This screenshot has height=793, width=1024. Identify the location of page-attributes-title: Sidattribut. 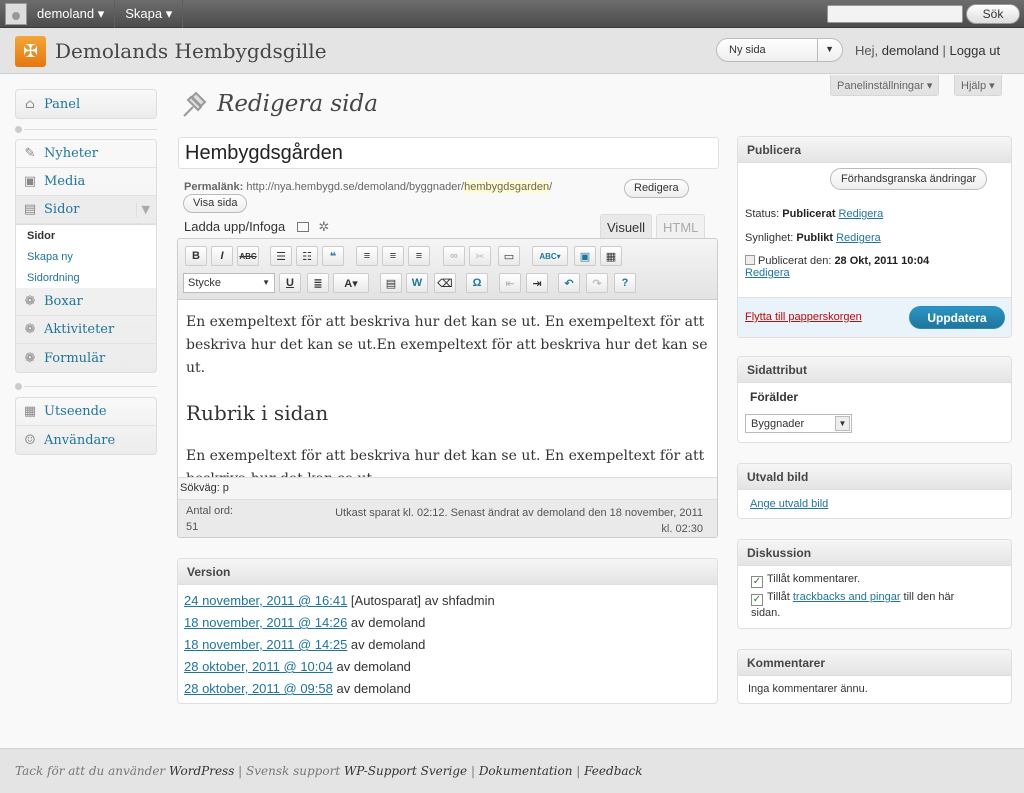
(874, 370).